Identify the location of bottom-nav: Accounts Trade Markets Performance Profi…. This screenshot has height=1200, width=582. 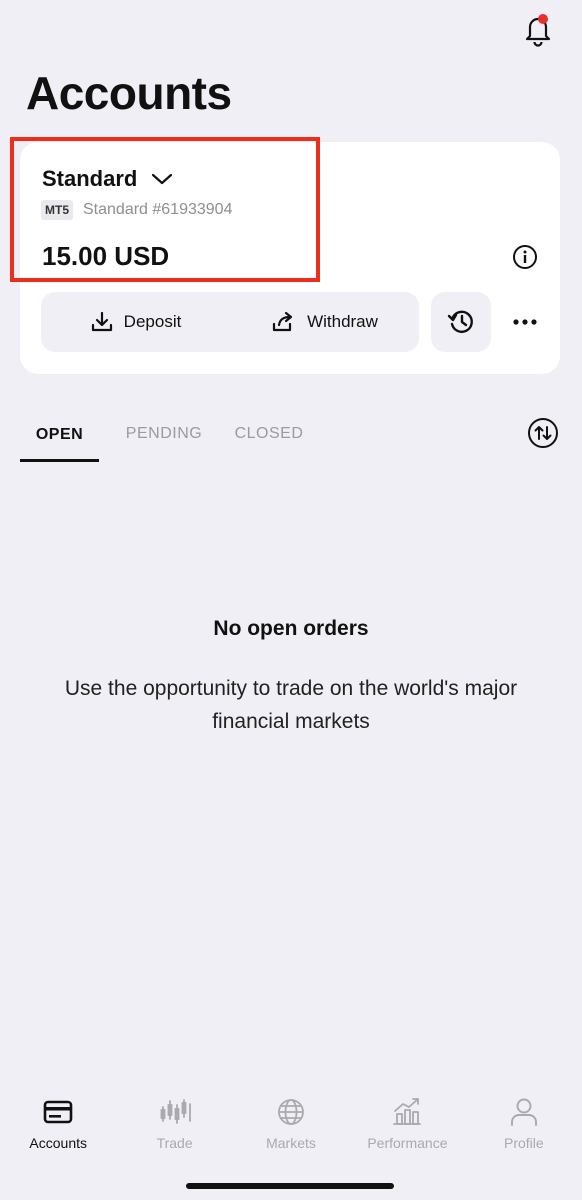
(291, 1127).